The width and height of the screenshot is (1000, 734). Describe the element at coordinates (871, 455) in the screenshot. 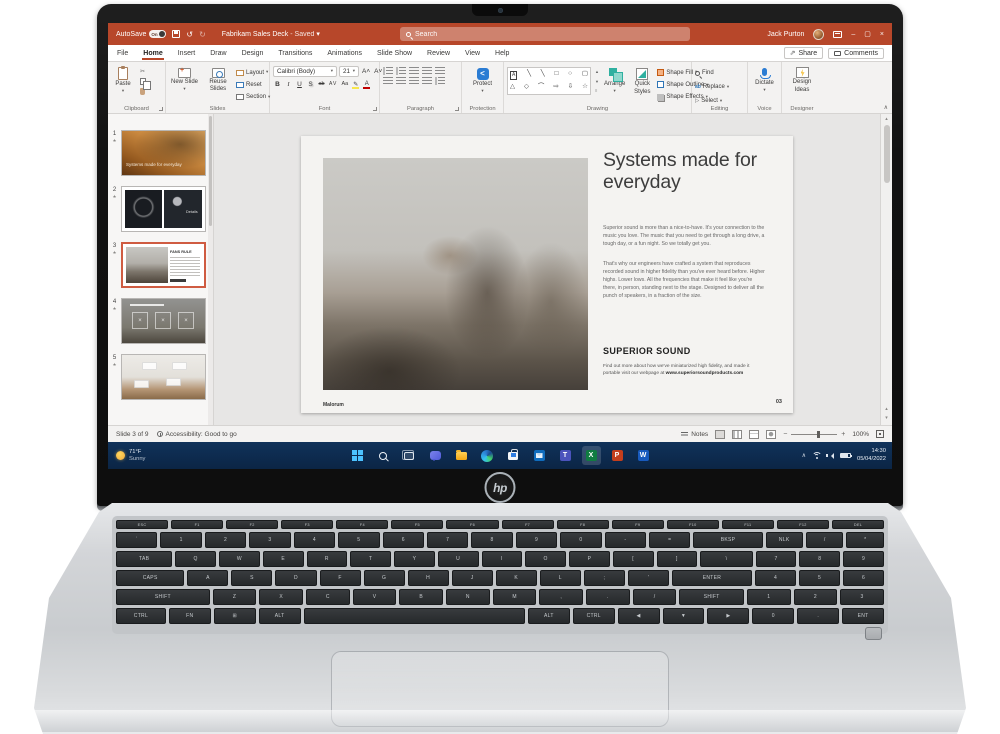

I see `taskbar-clock: 14:30 05/04/2022` at that location.